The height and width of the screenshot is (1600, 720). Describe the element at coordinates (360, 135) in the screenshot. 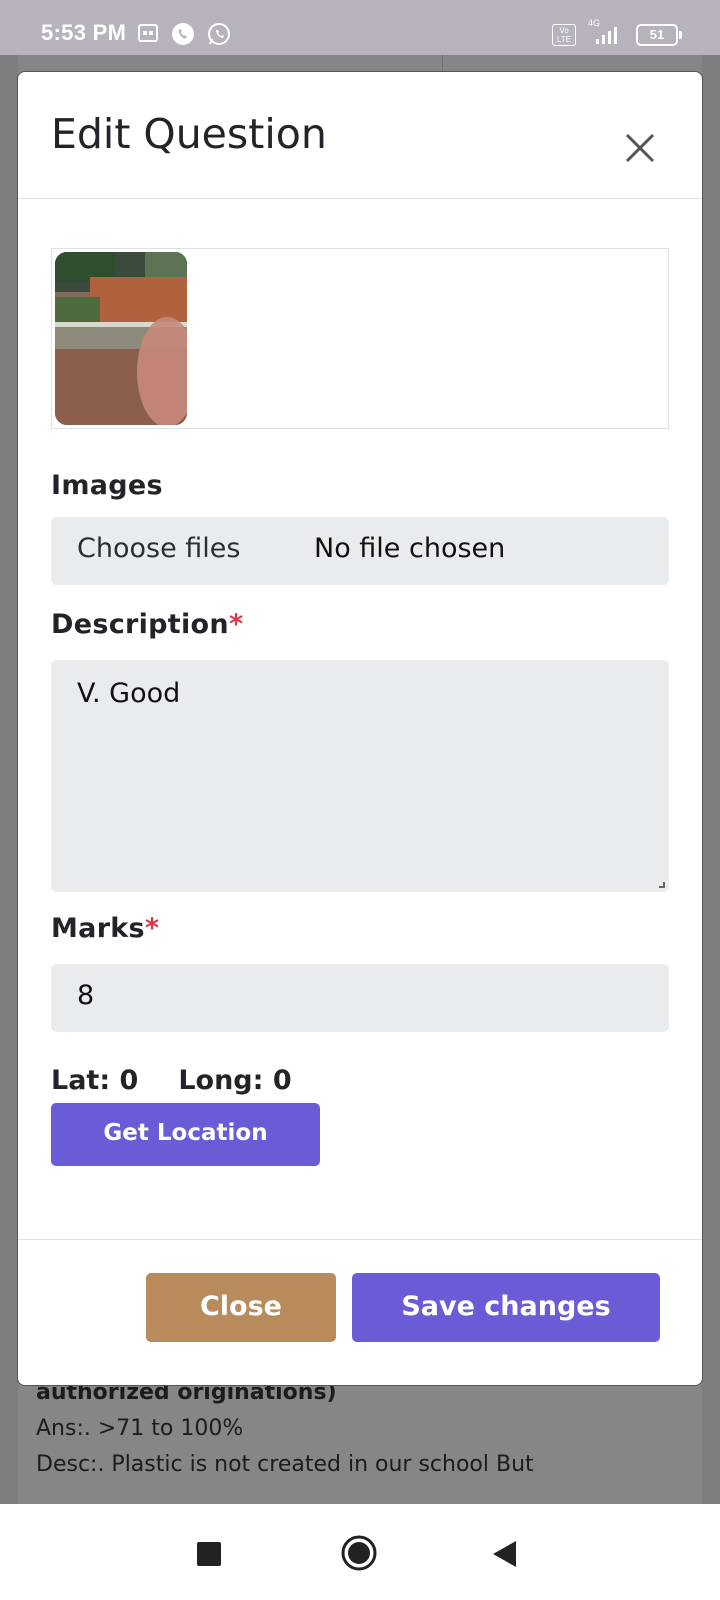

I see `modal-header: Edit Question` at that location.